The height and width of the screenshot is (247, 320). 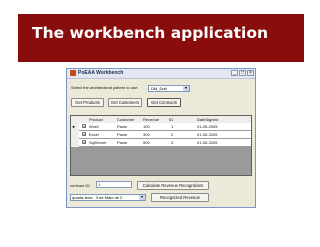 What do you see at coordinates (97, 197) in the screenshot?
I see `date-value: quarta-feira , 3 de Maio de 2` at bounding box center [97, 197].